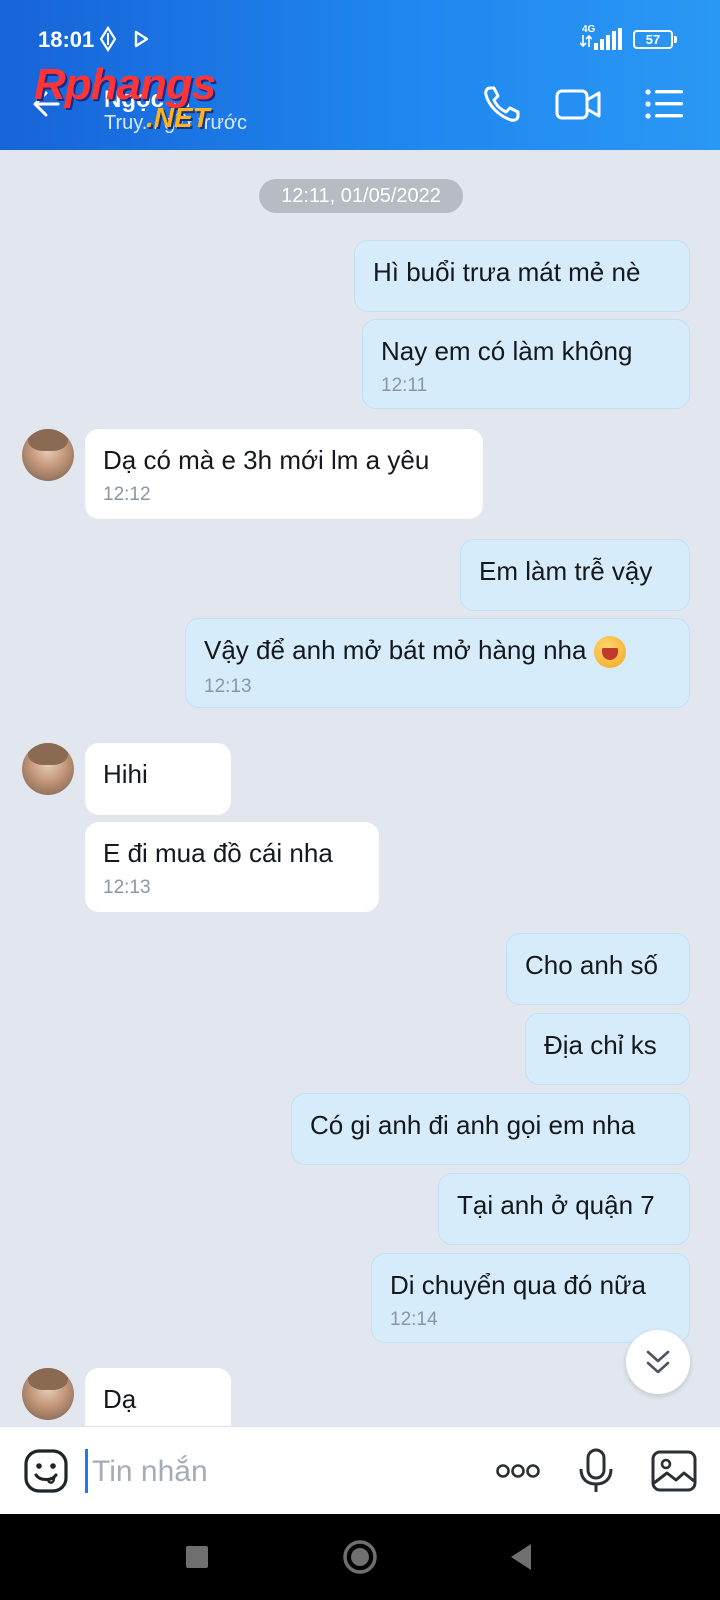 The width and height of the screenshot is (720, 1600). What do you see at coordinates (282, 1472) in the screenshot?
I see `message-input` at bounding box center [282, 1472].